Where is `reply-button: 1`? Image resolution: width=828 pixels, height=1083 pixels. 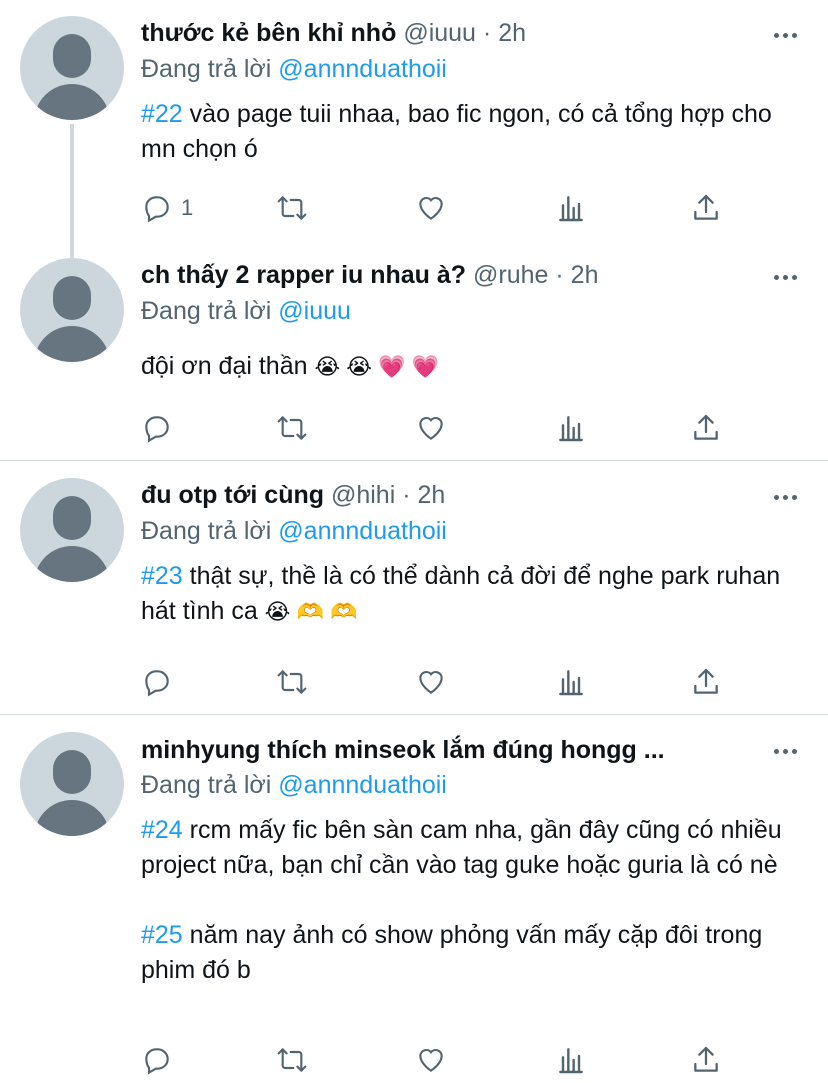 reply-button: 1 is located at coordinates (167, 208).